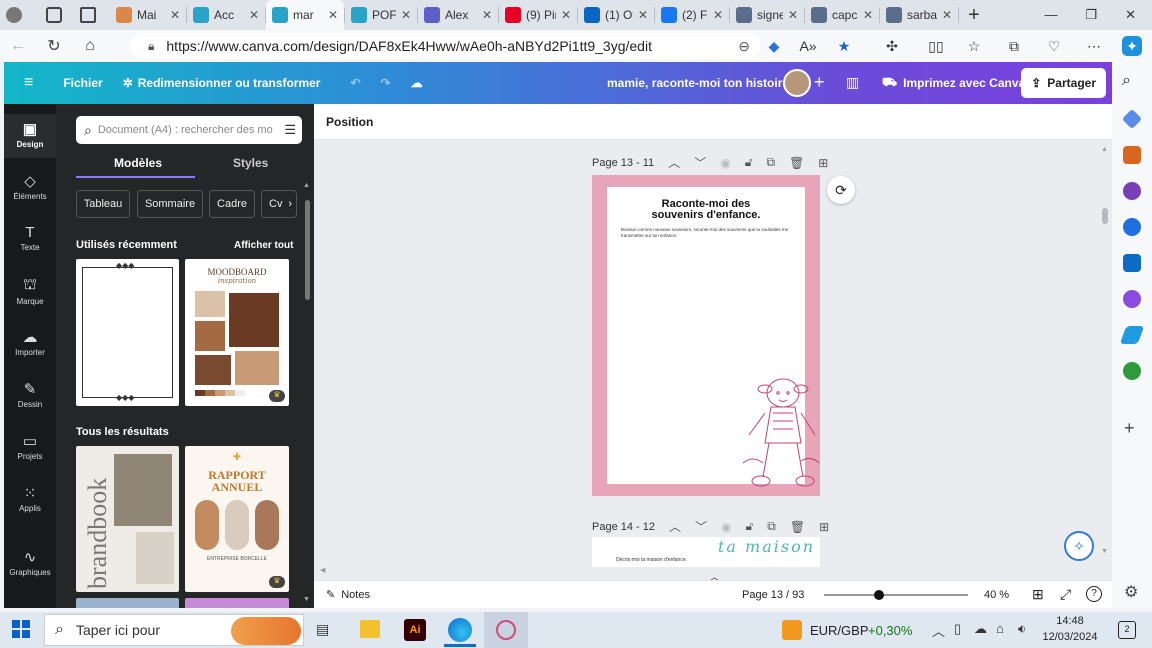 This screenshot has height=648, width=1152. What do you see at coordinates (1132, 227) in the screenshot?
I see `sidebar-m365-icon` at bounding box center [1132, 227].